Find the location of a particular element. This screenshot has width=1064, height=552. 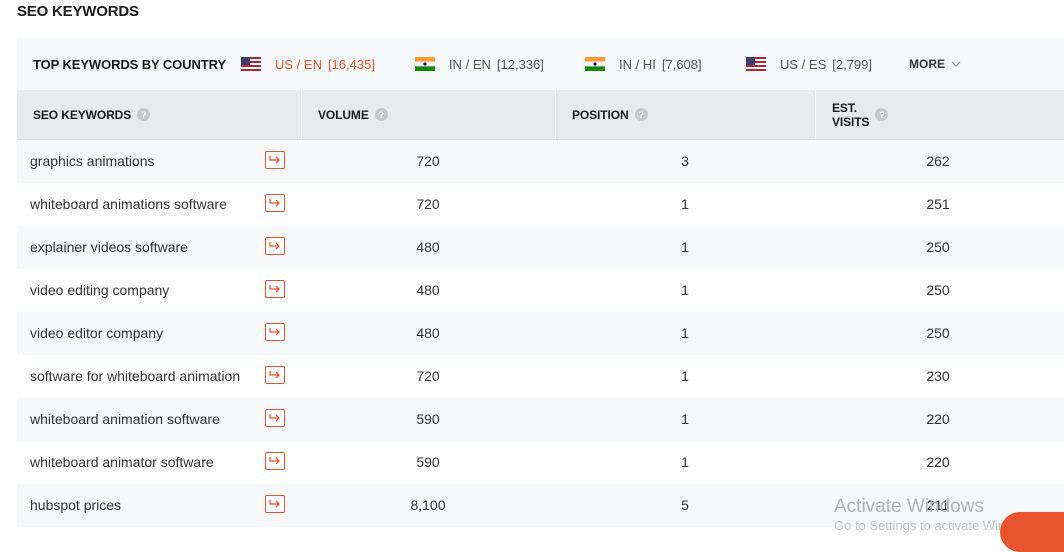

keyword-text: graphics animations is located at coordinates (92, 161).